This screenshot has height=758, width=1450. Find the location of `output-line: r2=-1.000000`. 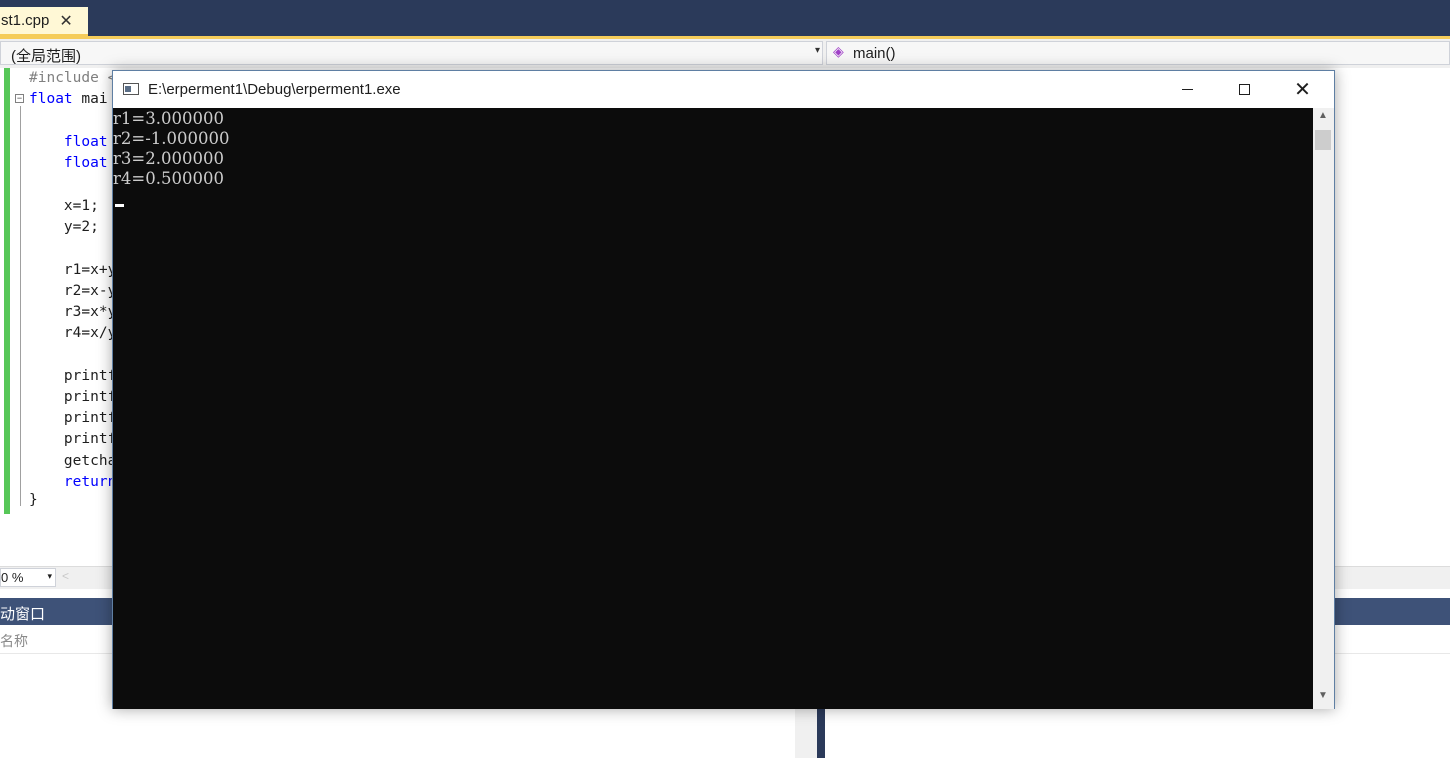

output-line: r2=-1.000000 is located at coordinates (171, 138).